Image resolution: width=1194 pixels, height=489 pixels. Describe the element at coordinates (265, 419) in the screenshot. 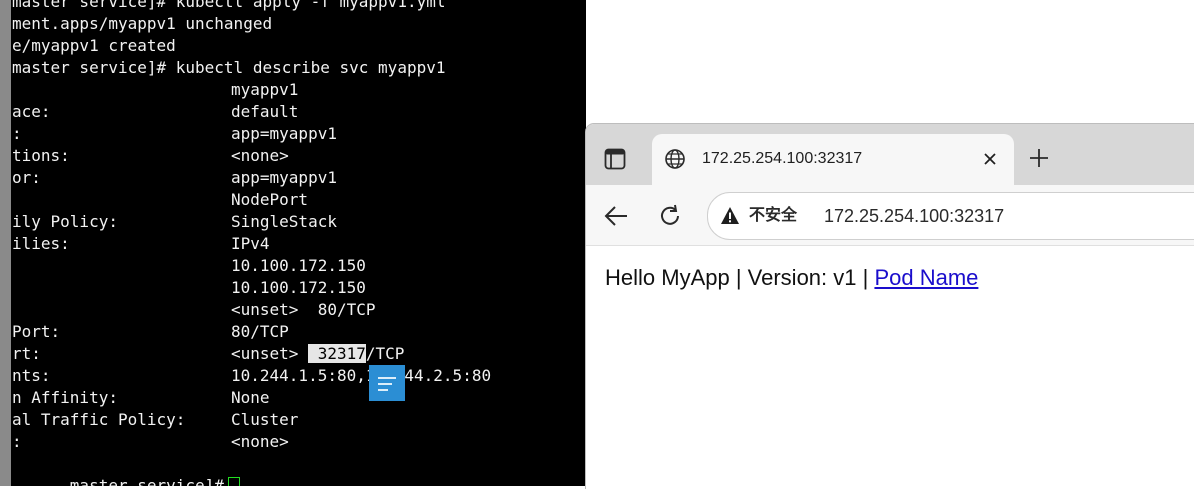

I see `terminal-line-value: Cluster` at that location.